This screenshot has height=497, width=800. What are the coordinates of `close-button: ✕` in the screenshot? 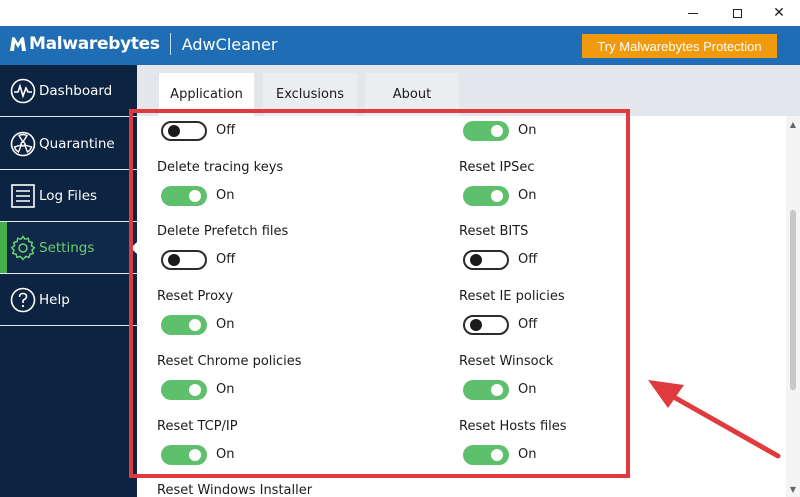 It's located at (778, 13).